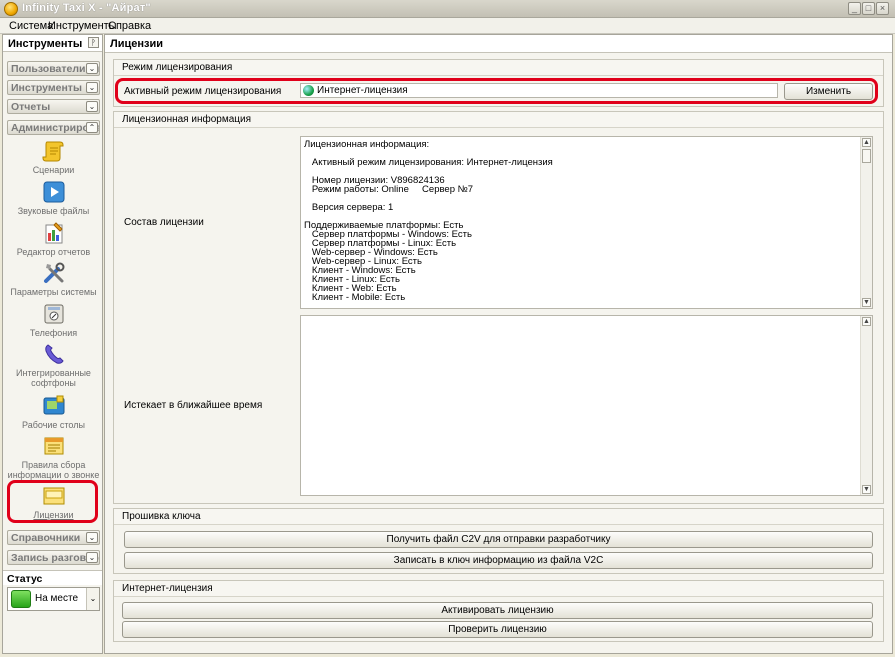 Image resolution: width=895 pixels, height=657 pixels. I want to click on licensing-mode-title: Режим лицензирования, so click(177, 67).